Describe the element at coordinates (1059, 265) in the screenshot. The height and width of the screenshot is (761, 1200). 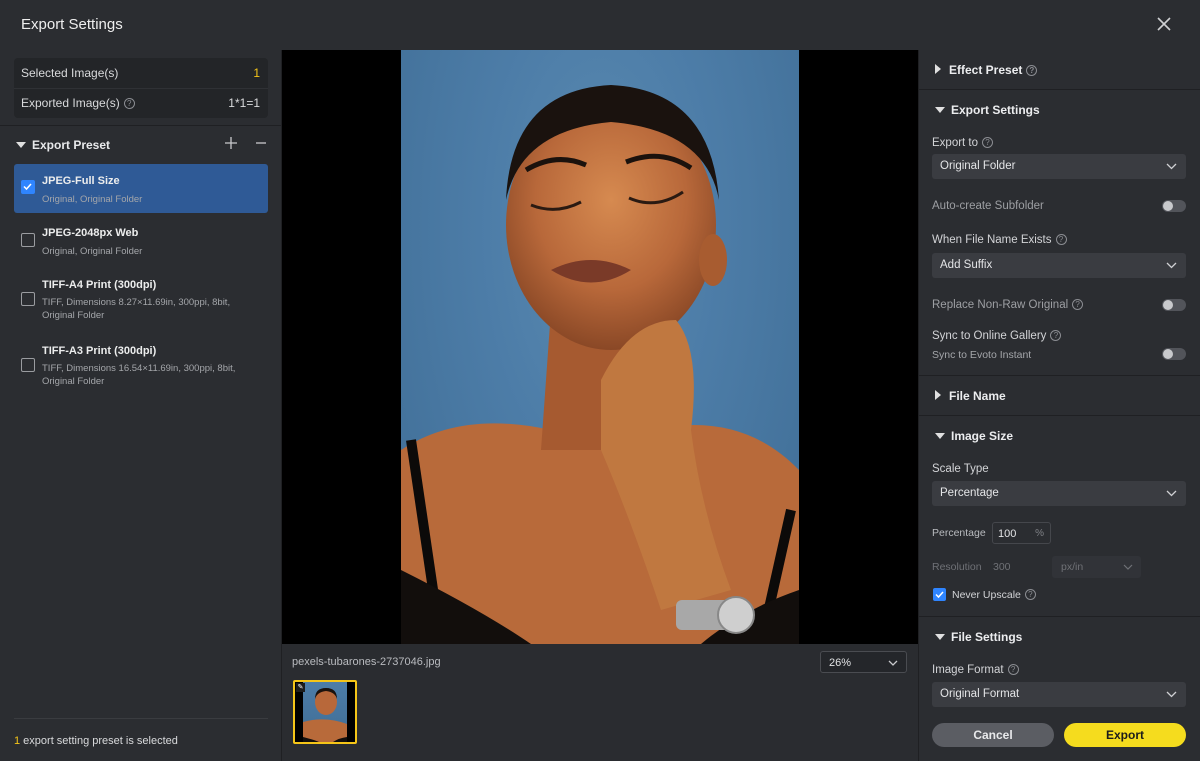
I see `when-exists-select: Add Suffix` at that location.